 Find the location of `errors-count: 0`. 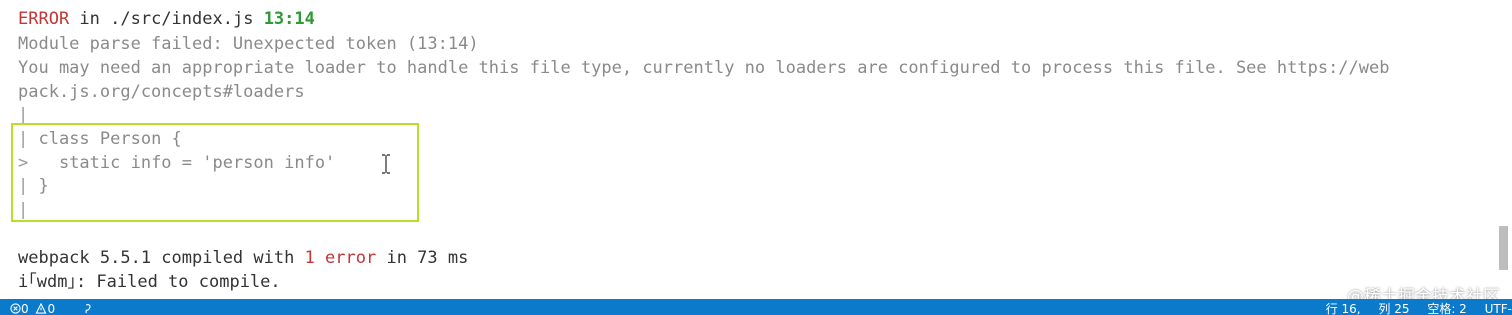

errors-count: 0 is located at coordinates (25, 308).